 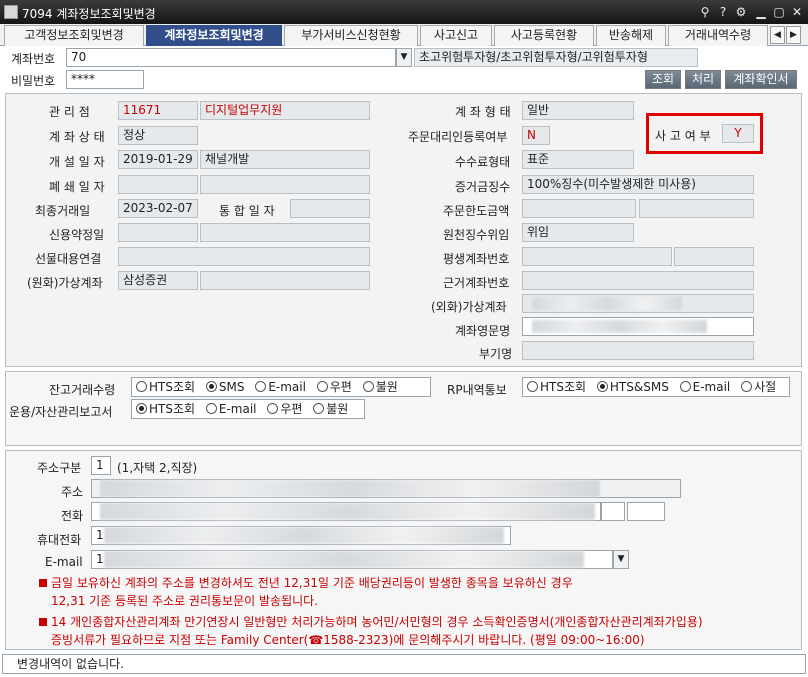 What do you see at coordinates (158, 159) in the screenshot?
I see `open-date-value: 2019-01-29` at bounding box center [158, 159].